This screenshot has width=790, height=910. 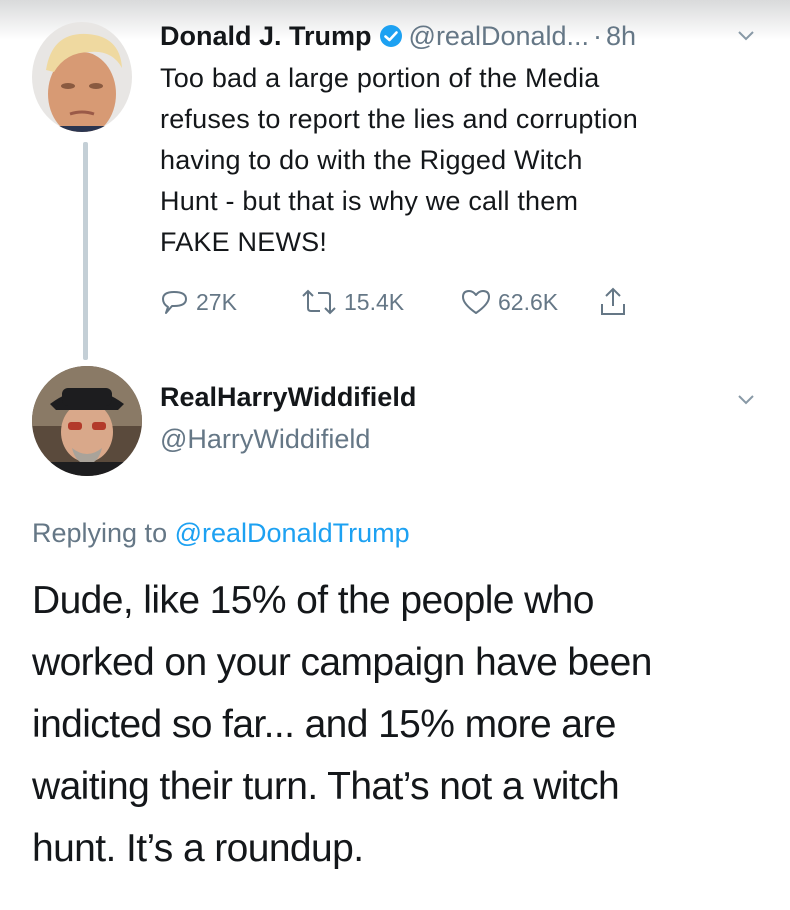 What do you see at coordinates (369, 201) in the screenshot?
I see `tweet-text-line: Hunt - but that is why we call them` at bounding box center [369, 201].